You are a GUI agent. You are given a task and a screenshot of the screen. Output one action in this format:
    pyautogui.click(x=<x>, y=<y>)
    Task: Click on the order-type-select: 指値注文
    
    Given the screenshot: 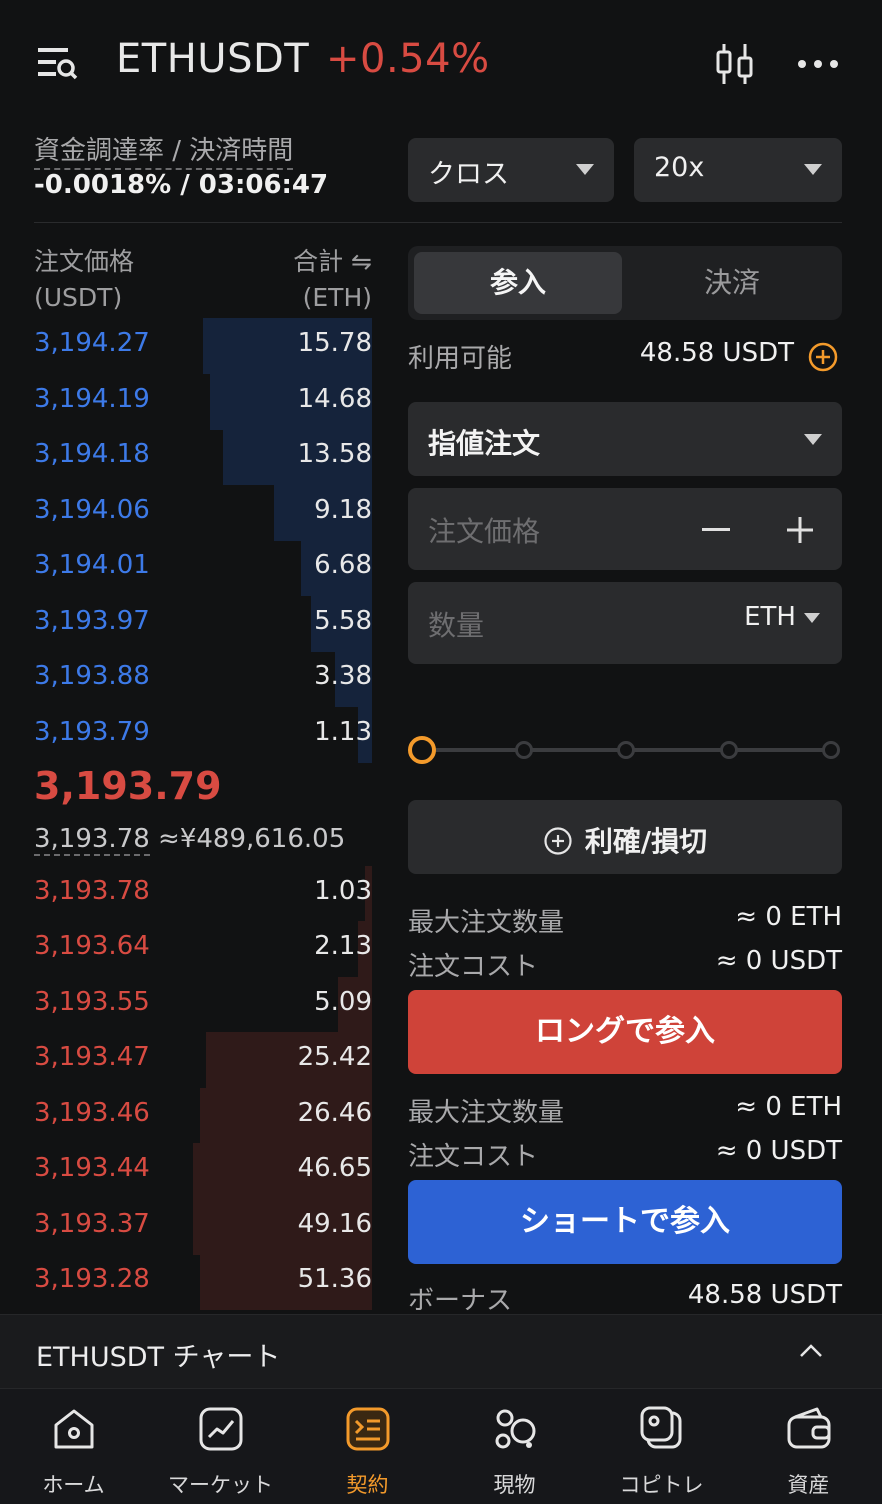 What is the action you would take?
    pyautogui.click(x=625, y=439)
    